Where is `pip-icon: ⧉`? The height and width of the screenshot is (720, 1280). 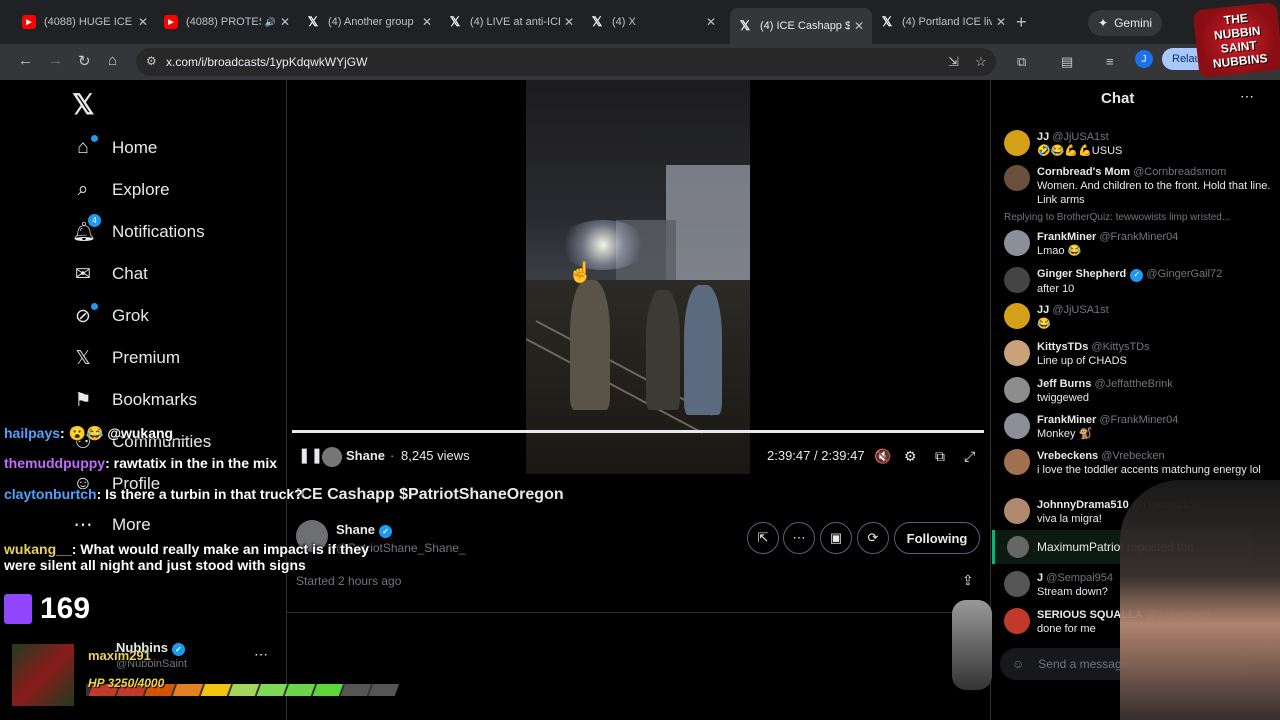 pip-icon: ⧉ is located at coordinates (940, 456).